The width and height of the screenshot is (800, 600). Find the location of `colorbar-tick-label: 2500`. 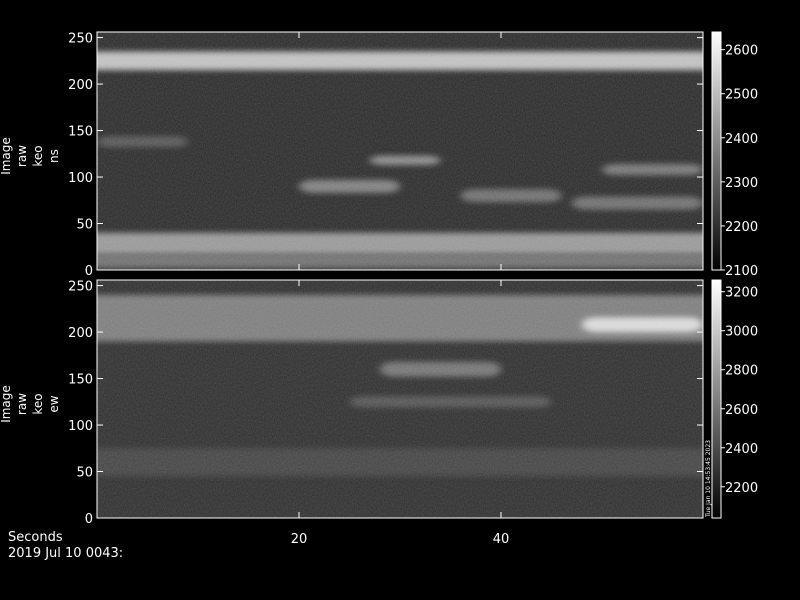

colorbar-tick-label: 2500 is located at coordinates (741, 95).